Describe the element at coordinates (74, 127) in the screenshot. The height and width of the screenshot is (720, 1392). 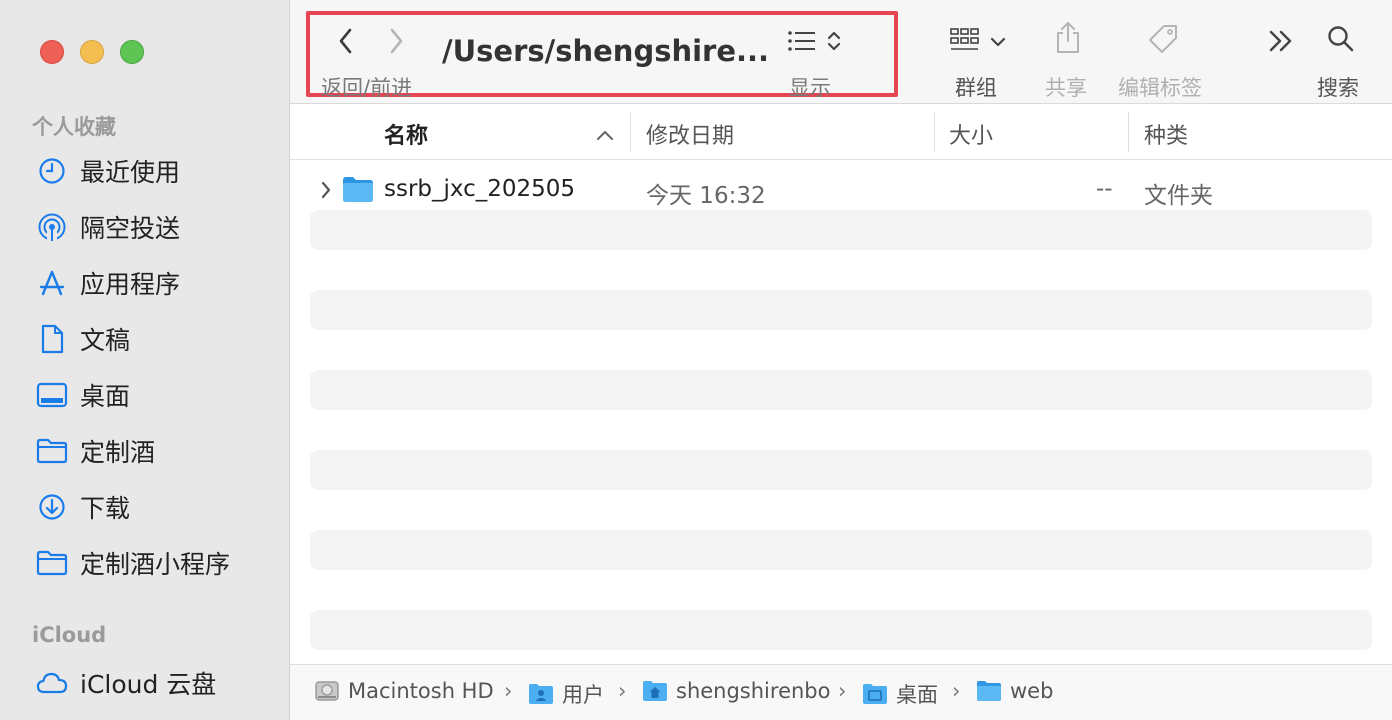
I see `favorites-section-label: 个人收藏` at that location.